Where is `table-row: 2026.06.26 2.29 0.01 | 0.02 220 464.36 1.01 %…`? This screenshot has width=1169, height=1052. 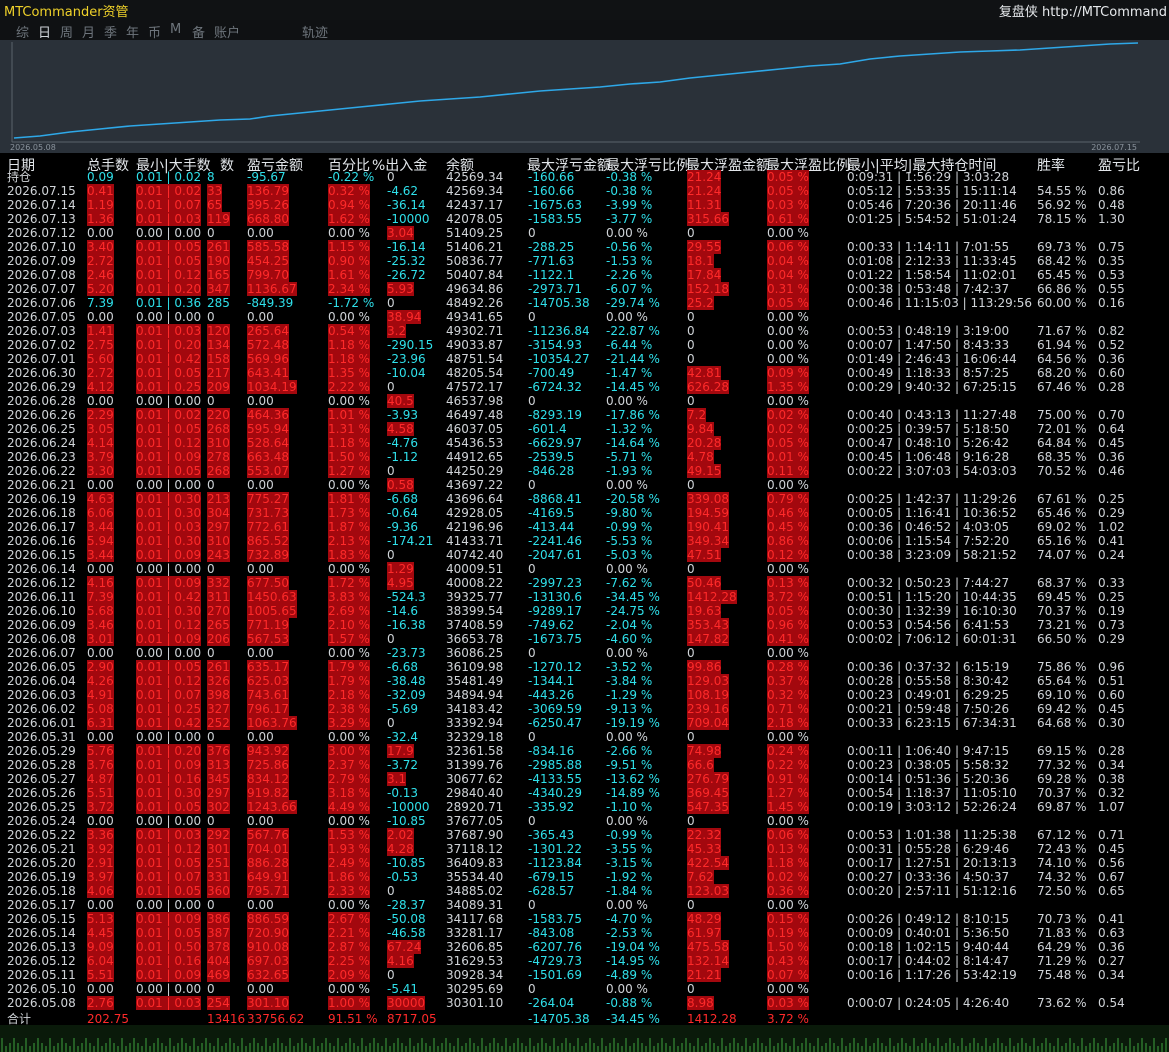
table-row: 2026.06.26 2.29 0.01 | 0.02 220 464.36 1.01 %… is located at coordinates (584, 415).